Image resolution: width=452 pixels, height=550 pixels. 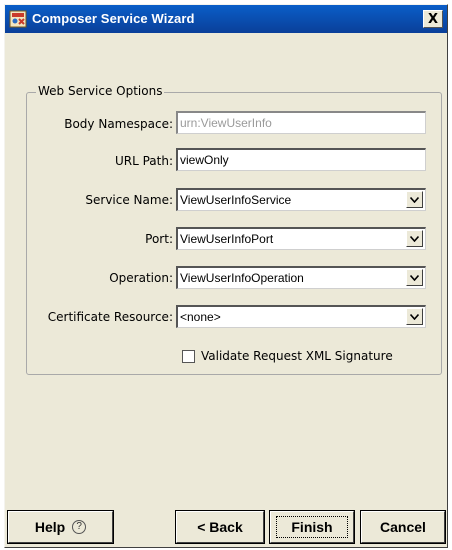 What do you see at coordinates (297, 356) in the screenshot?
I see `validate-signature-label: Validate Request XML Signature` at bounding box center [297, 356].